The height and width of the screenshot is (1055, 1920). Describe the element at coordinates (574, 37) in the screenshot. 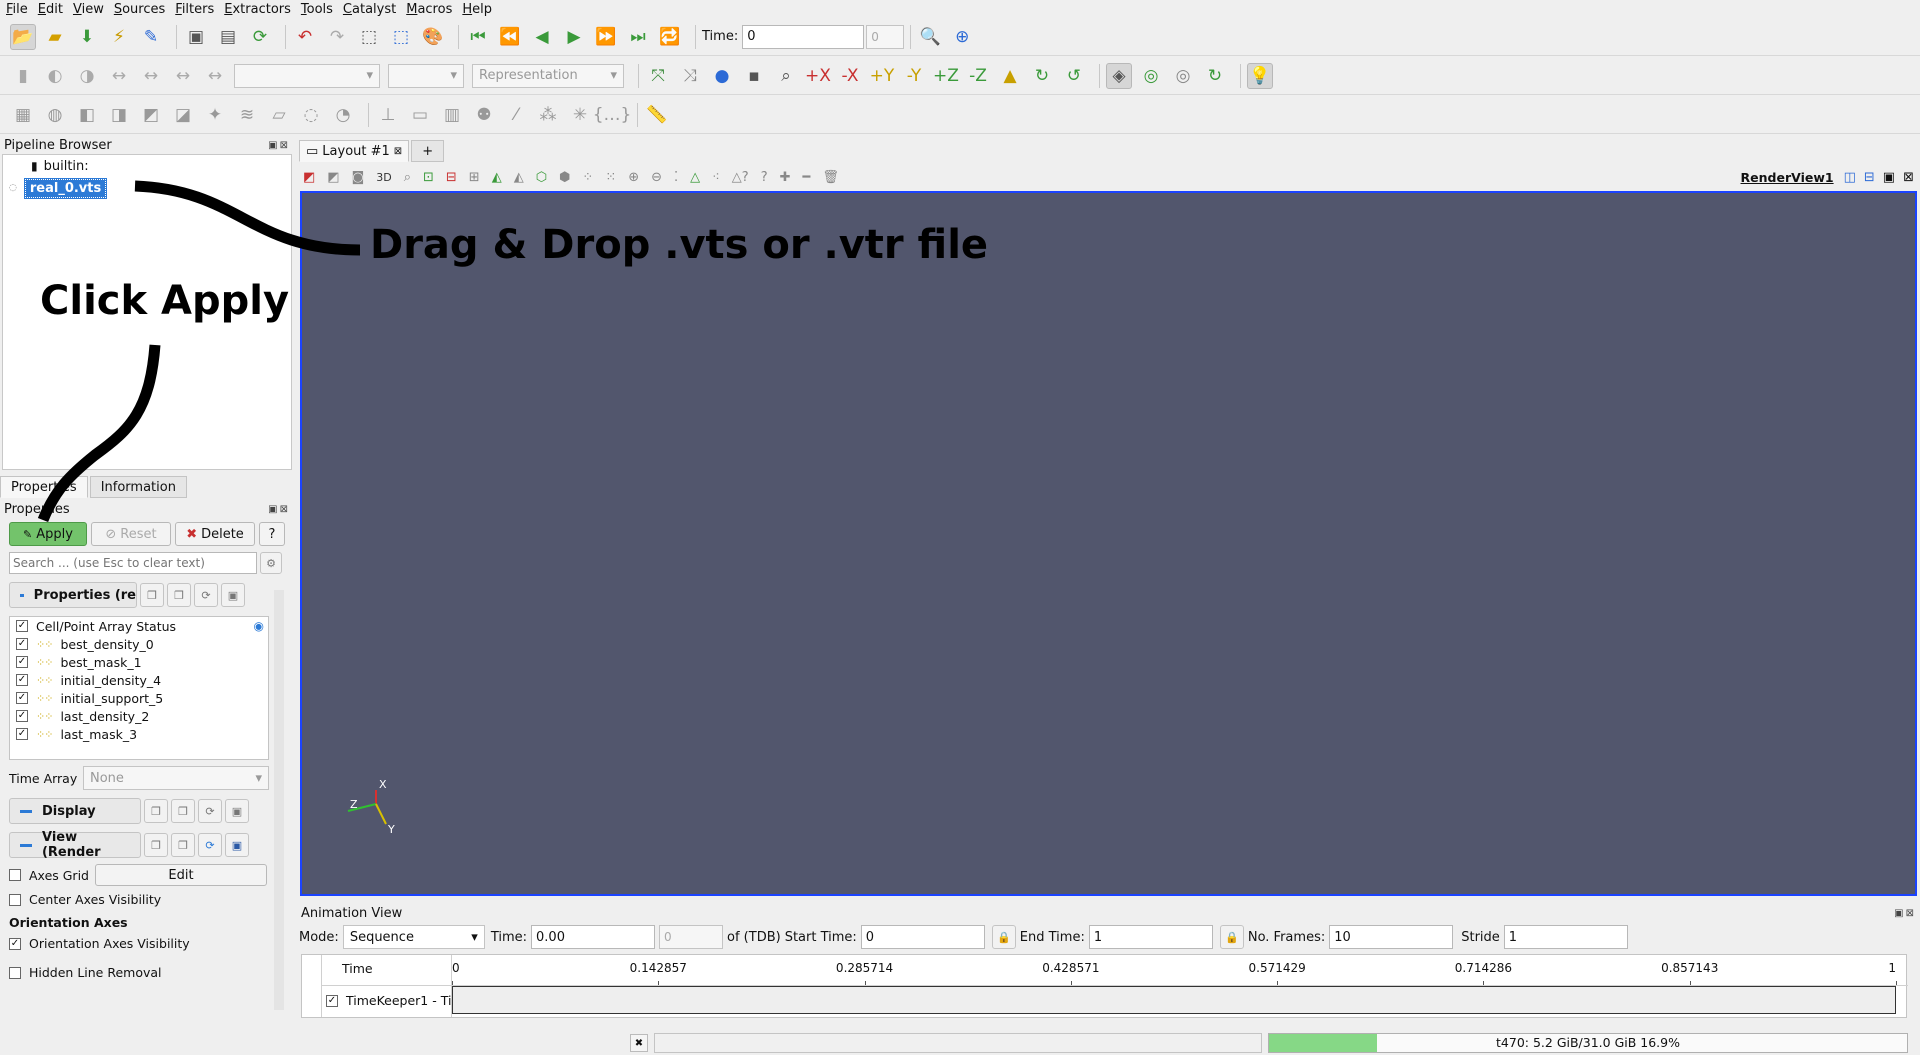

I see `play-icon: ▶` at that location.